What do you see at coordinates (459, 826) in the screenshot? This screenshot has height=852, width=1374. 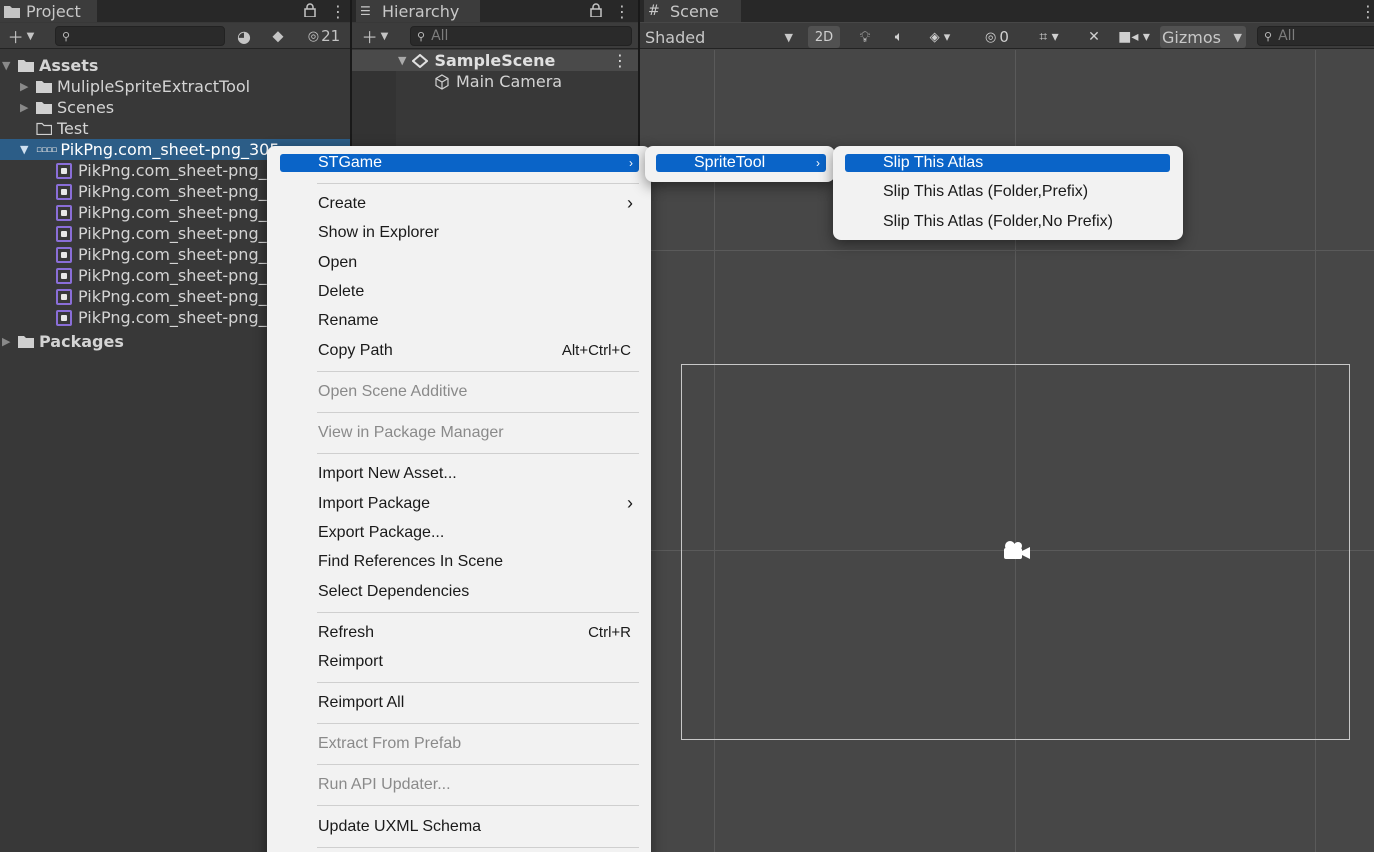 I see `menu-item-update-uxml-schema: Update UXML Schema` at bounding box center [459, 826].